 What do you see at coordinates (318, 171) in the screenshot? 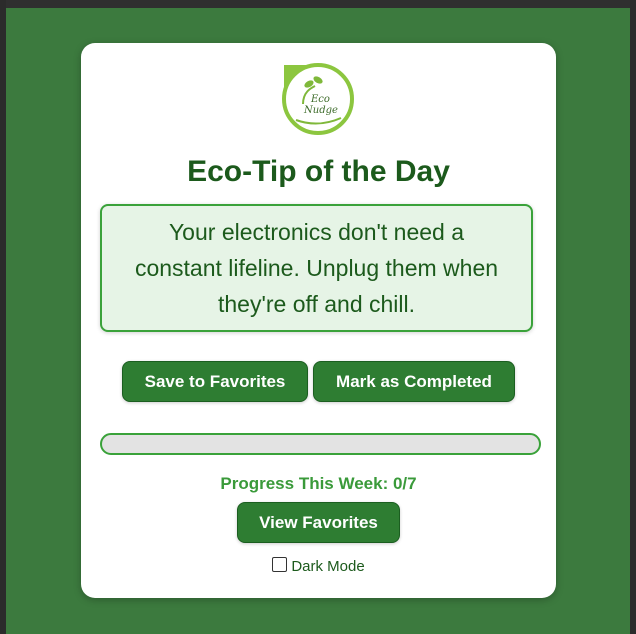
I see `page-title: Eco-Tip of the Day` at bounding box center [318, 171].